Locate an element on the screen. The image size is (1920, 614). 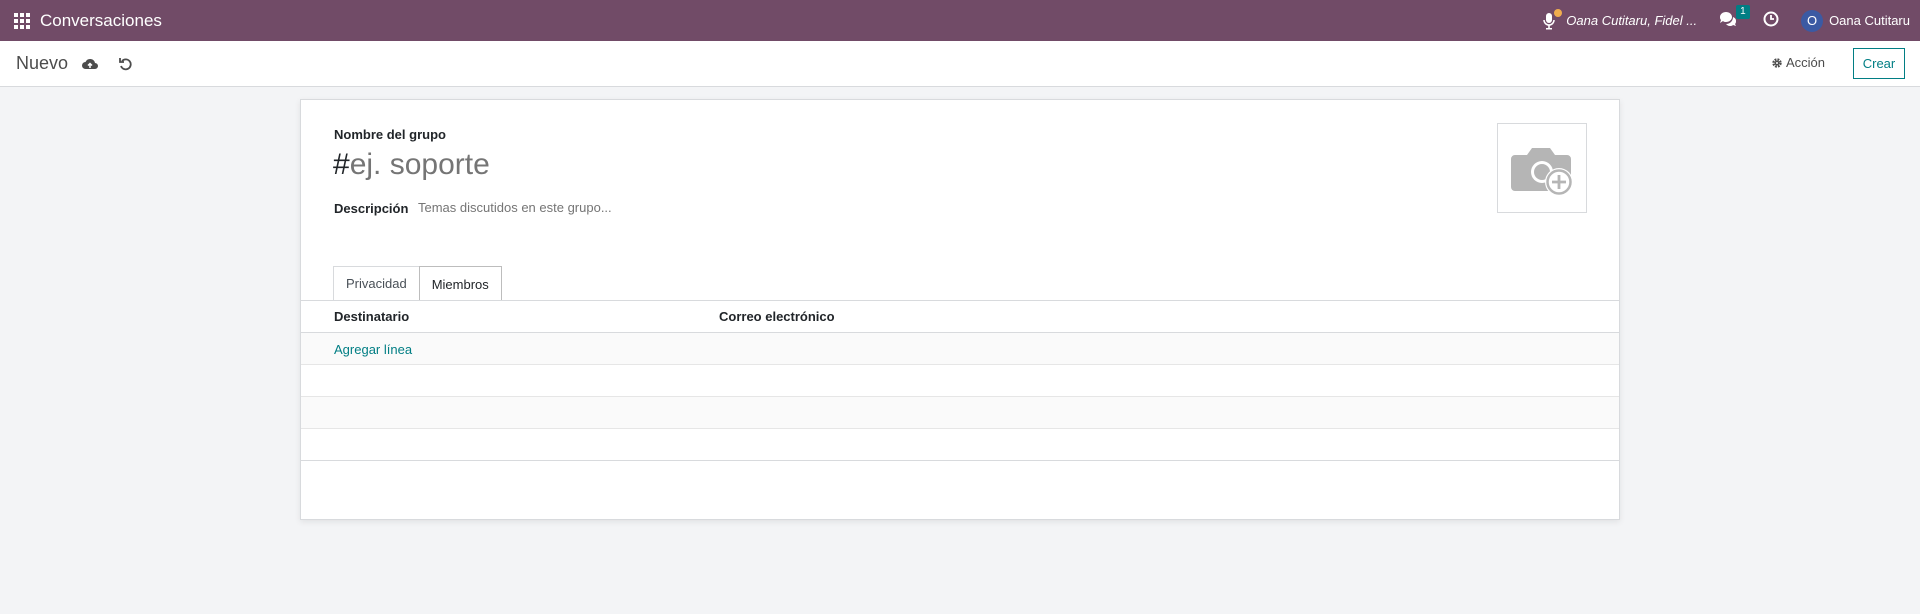
tab-miembros: Miembros is located at coordinates (460, 283).